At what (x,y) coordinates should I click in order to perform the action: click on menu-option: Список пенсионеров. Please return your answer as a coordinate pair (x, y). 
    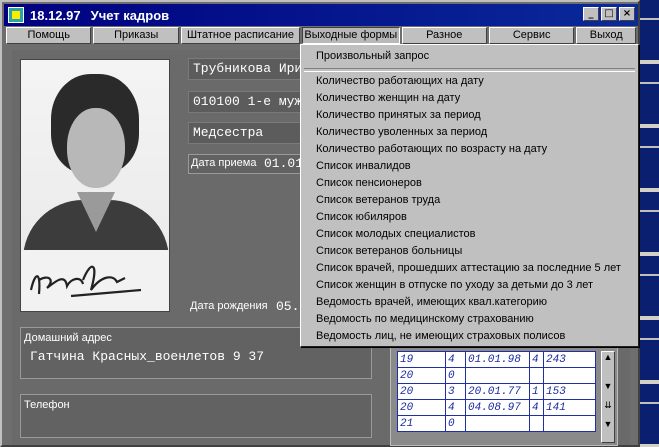
    Looking at the image, I should click on (469, 183).